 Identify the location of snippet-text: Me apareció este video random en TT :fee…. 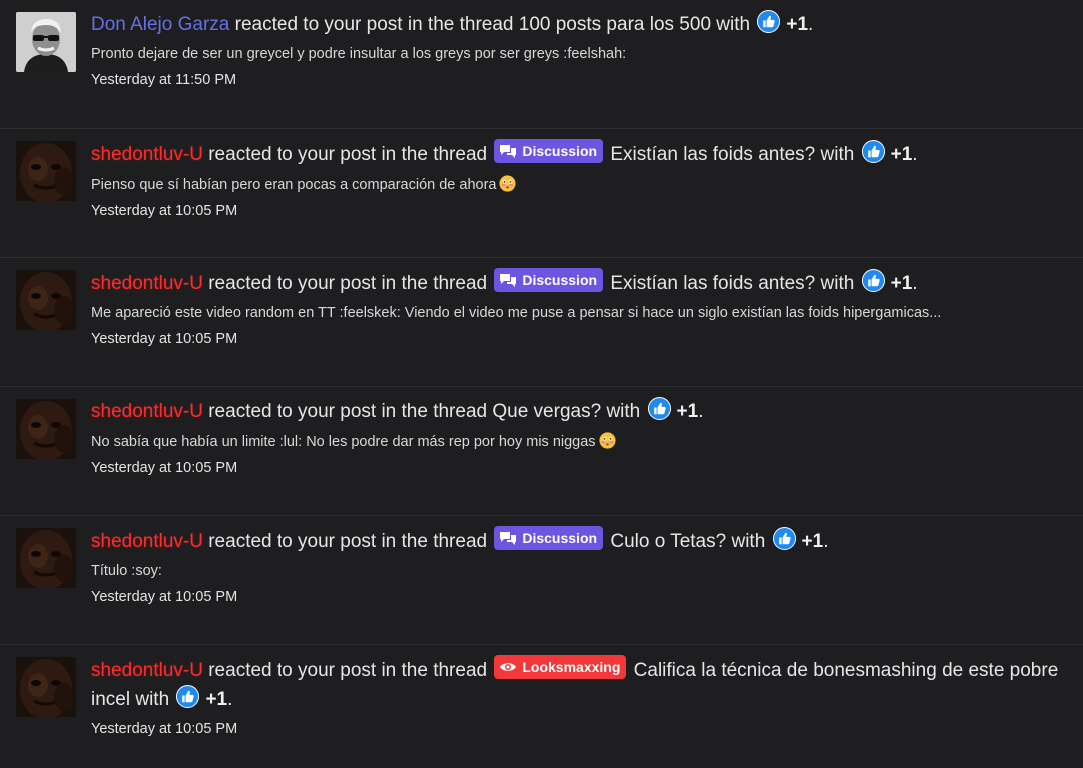
(516, 313).